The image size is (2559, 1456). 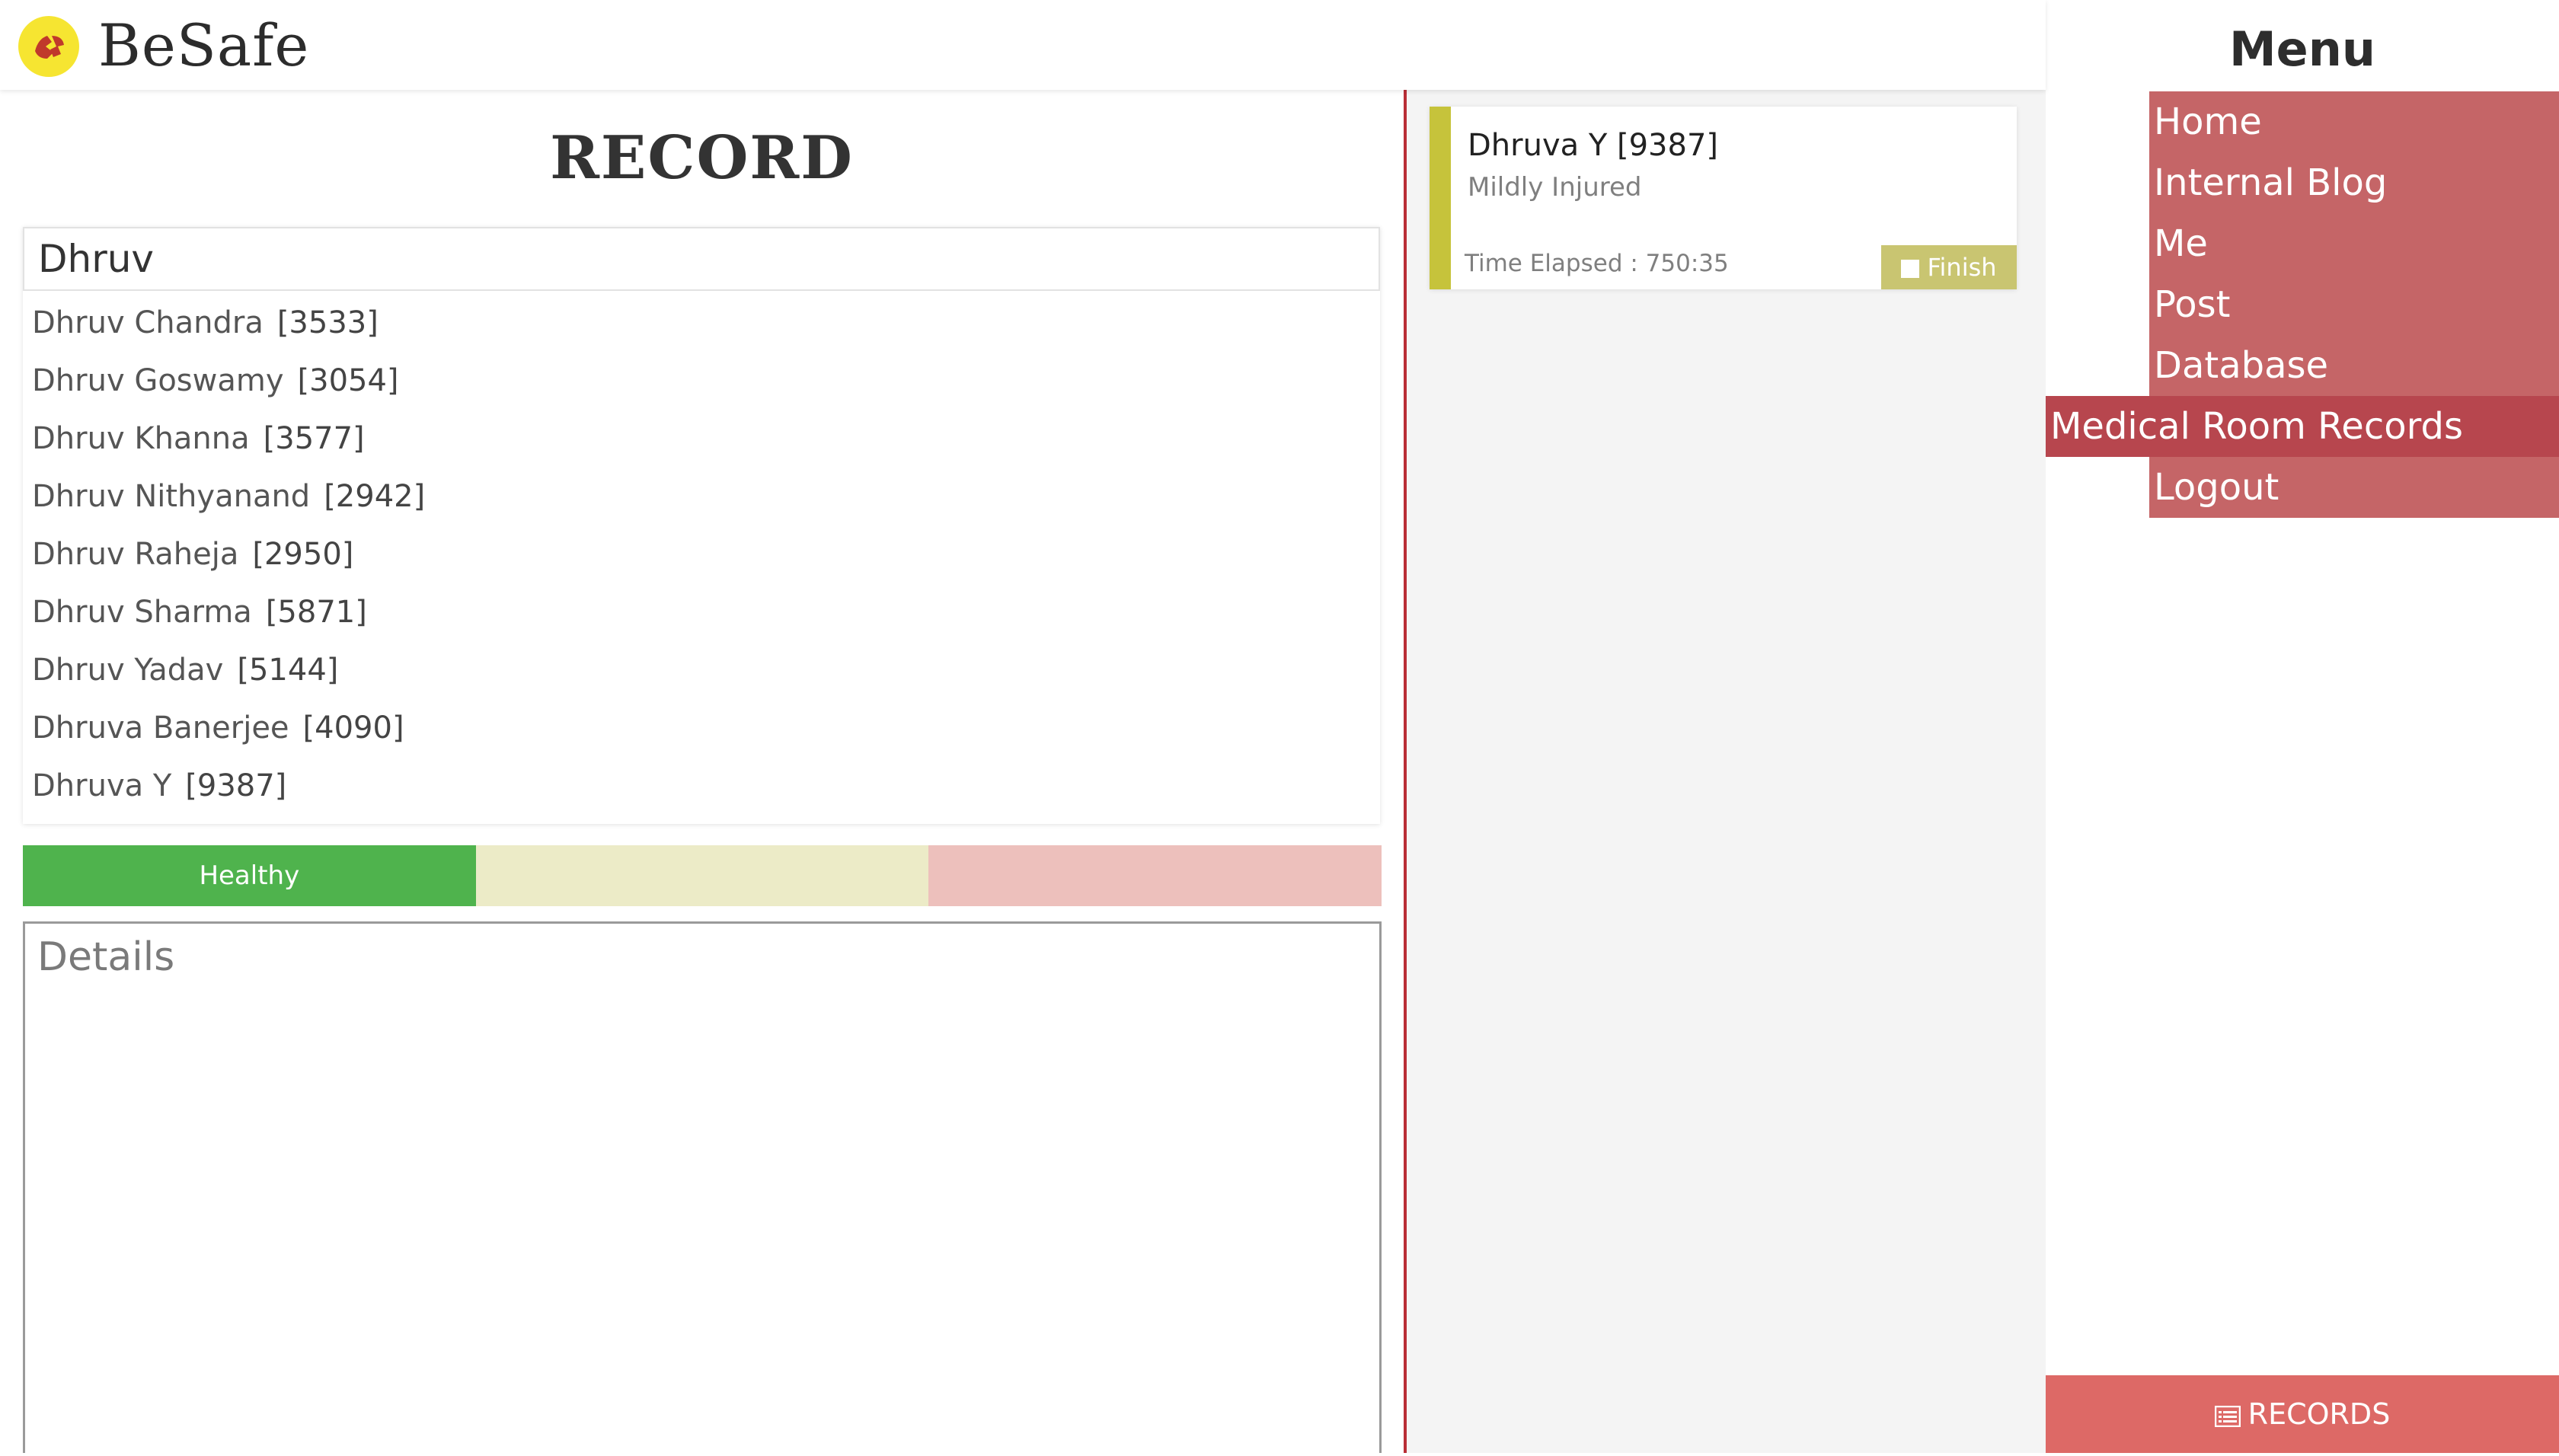 What do you see at coordinates (701, 381) in the screenshot?
I see `suggestion-item: Dhruv Goswamy [3054]` at bounding box center [701, 381].